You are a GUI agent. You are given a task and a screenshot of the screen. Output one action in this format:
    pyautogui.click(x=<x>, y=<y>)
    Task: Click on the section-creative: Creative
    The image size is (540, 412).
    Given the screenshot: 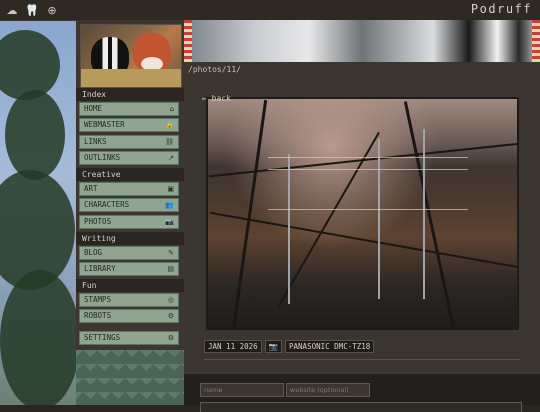 What is the action you would take?
    pyautogui.click(x=130, y=174)
    